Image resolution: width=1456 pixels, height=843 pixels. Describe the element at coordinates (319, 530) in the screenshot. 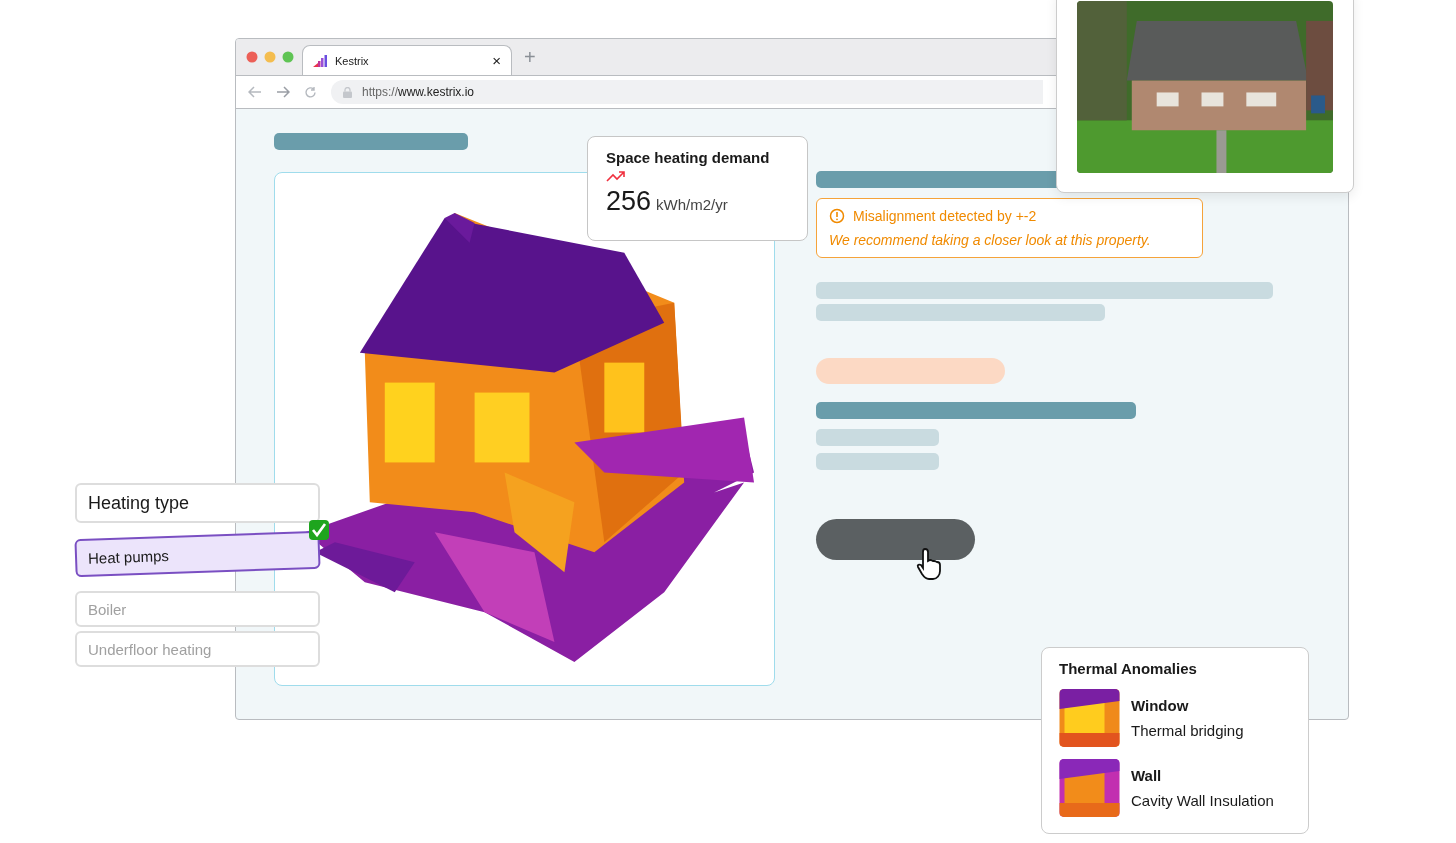

I see `check-icon` at that location.